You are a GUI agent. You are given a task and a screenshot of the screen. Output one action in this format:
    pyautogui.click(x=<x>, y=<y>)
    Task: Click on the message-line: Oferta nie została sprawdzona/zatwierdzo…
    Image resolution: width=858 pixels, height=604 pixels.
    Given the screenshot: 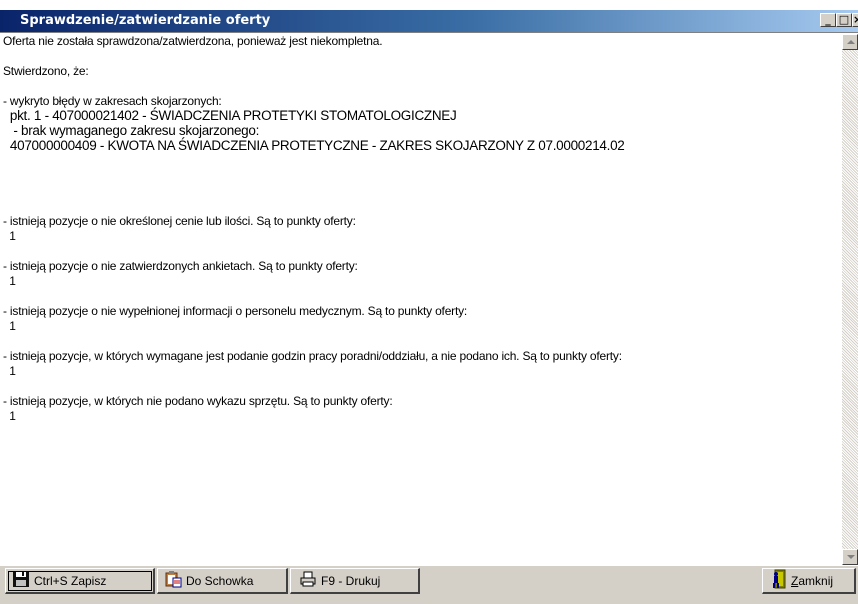 What is the action you would take?
    pyautogui.click(x=193, y=41)
    